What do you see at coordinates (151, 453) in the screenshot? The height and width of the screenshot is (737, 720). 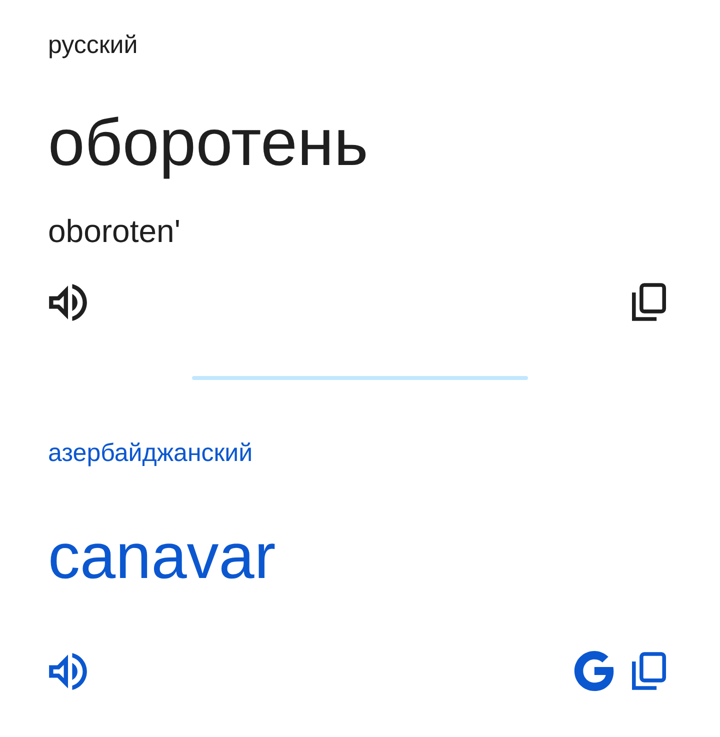 I see `target-language-label: азербайджанский` at bounding box center [151, 453].